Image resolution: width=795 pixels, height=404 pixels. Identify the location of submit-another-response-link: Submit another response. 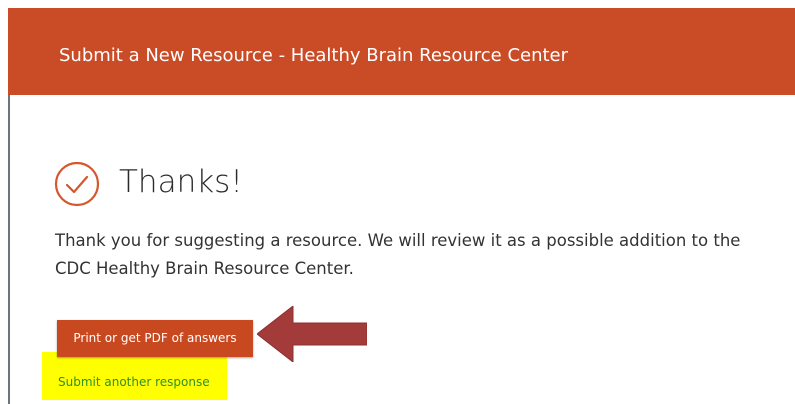
(134, 382).